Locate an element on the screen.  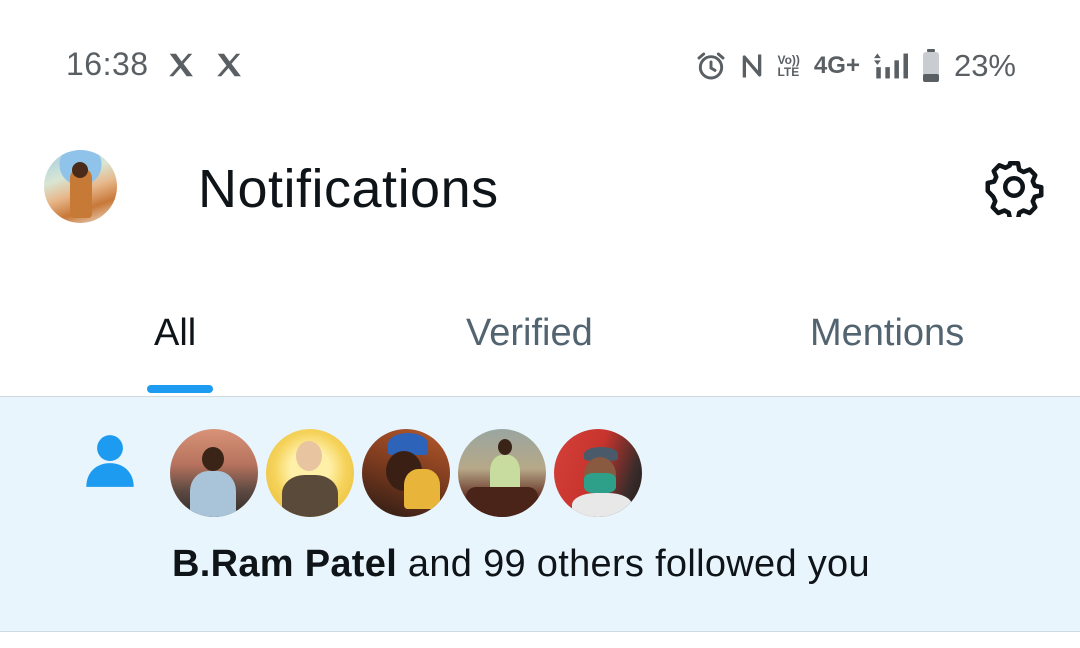
notification-text: B.Ram Patel and 99 others followed you is located at coordinates (521, 564).